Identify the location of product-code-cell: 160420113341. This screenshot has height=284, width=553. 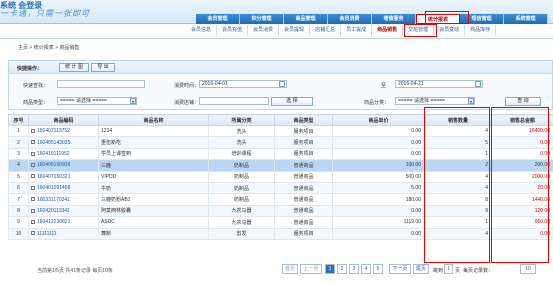
(63, 211).